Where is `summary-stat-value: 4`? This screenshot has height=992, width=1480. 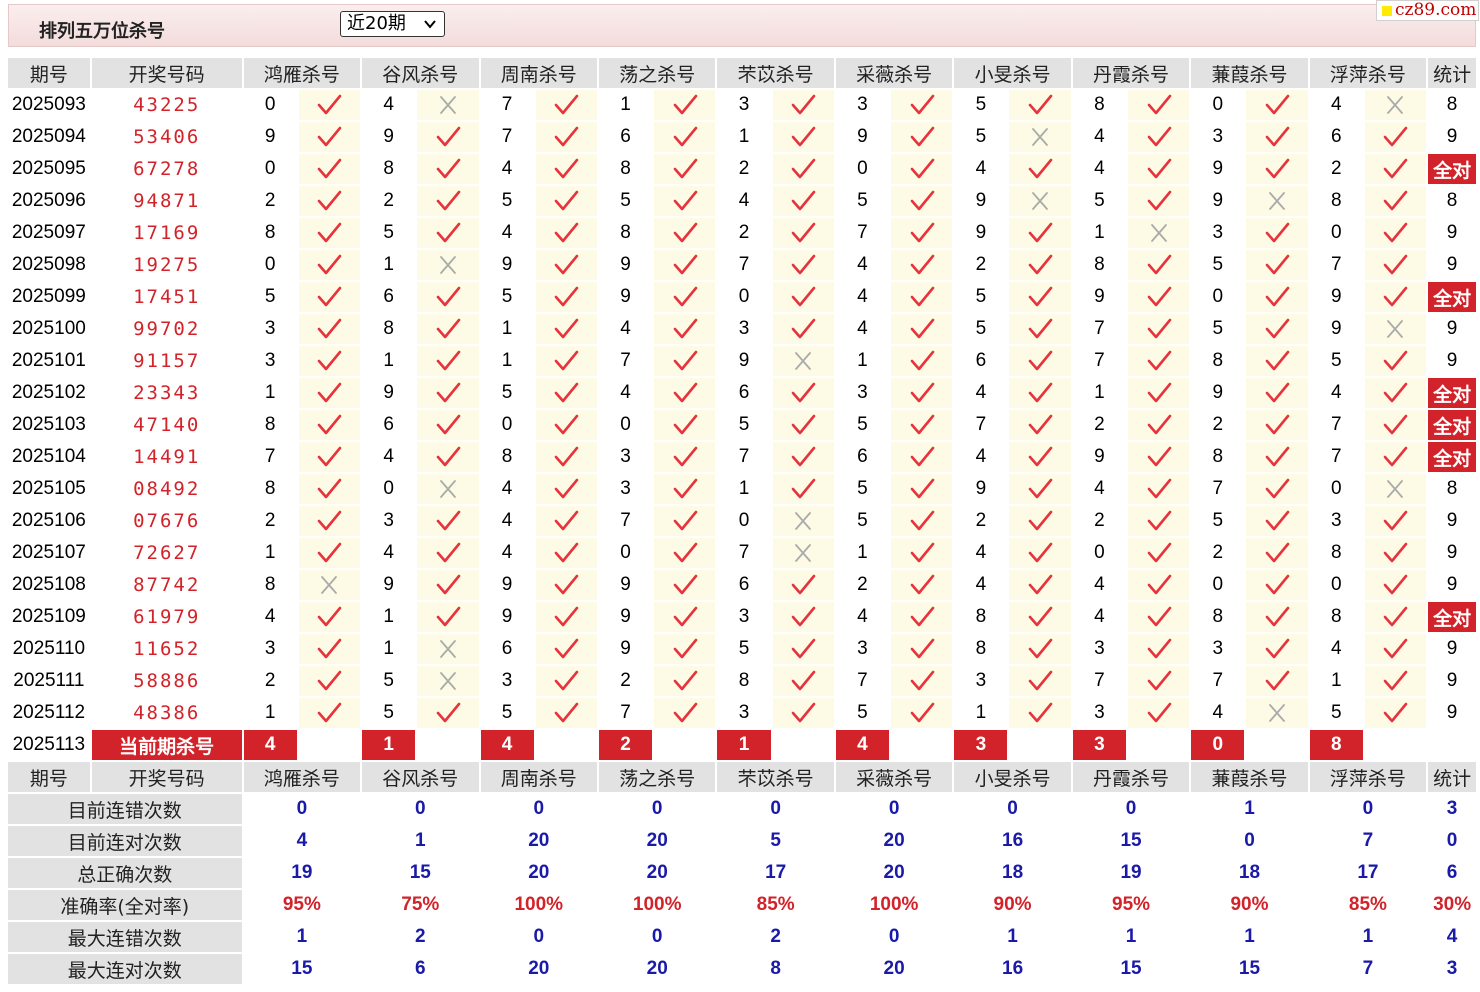 summary-stat-value: 4 is located at coordinates (1452, 937).